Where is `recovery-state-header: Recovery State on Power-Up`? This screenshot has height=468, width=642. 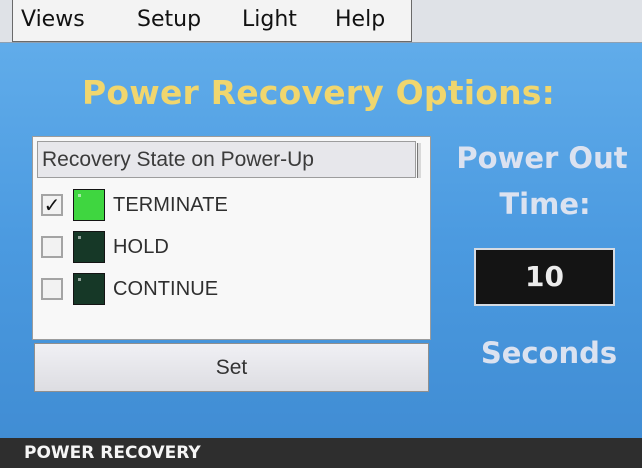 recovery-state-header: Recovery State on Power-Up is located at coordinates (226, 159).